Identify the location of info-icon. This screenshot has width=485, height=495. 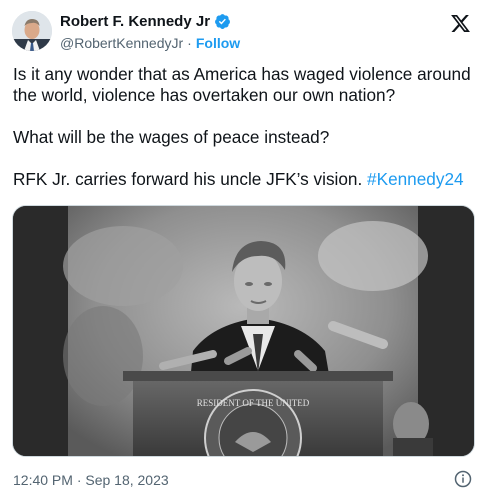
(463, 479).